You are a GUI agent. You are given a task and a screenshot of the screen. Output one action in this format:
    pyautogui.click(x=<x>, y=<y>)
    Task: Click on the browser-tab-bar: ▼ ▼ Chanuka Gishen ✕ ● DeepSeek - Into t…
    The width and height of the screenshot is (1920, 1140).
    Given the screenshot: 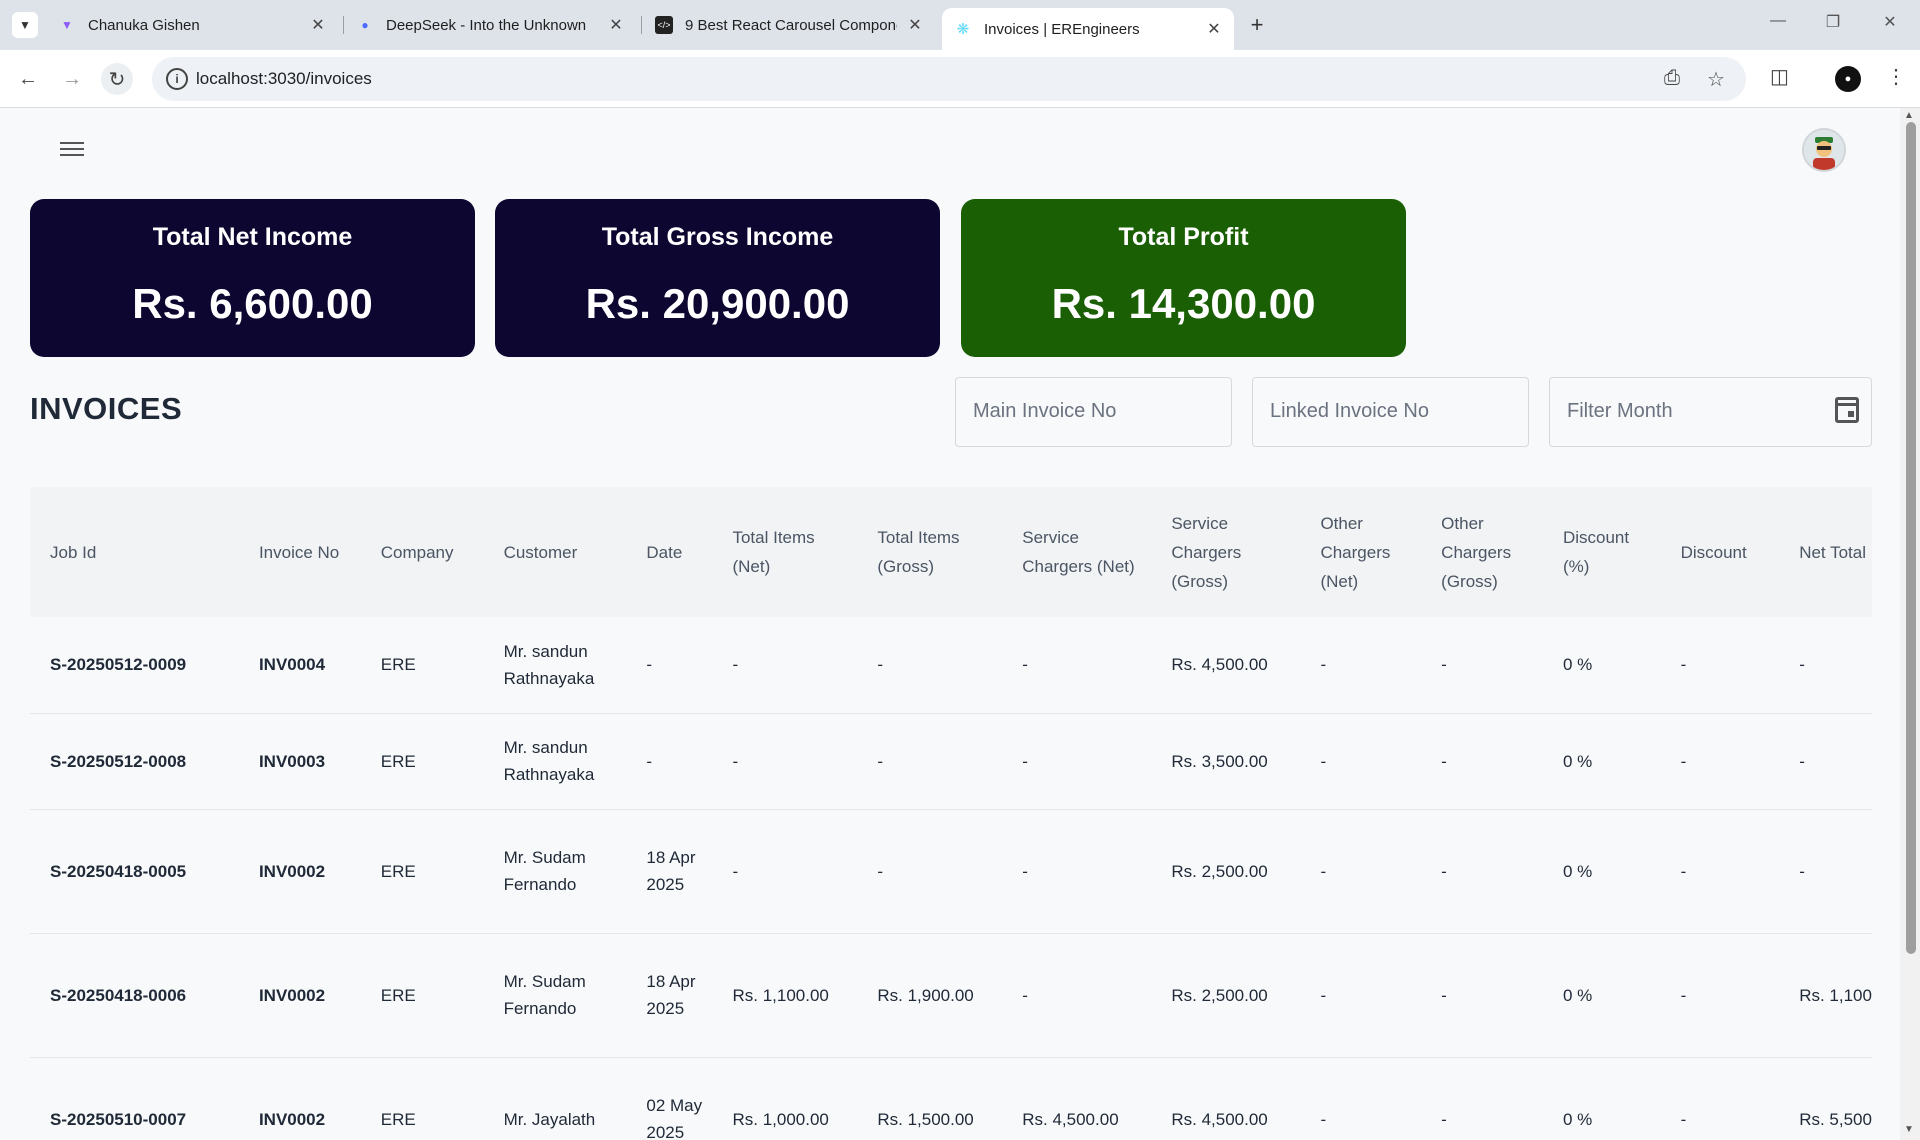 What is the action you would take?
    pyautogui.click(x=960, y=25)
    